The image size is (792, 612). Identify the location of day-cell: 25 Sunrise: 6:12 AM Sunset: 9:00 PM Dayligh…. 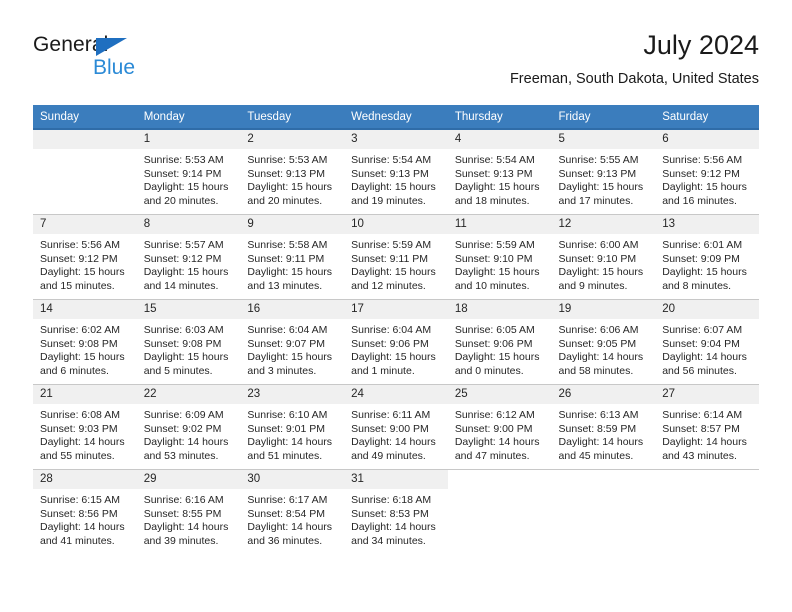
(499, 427).